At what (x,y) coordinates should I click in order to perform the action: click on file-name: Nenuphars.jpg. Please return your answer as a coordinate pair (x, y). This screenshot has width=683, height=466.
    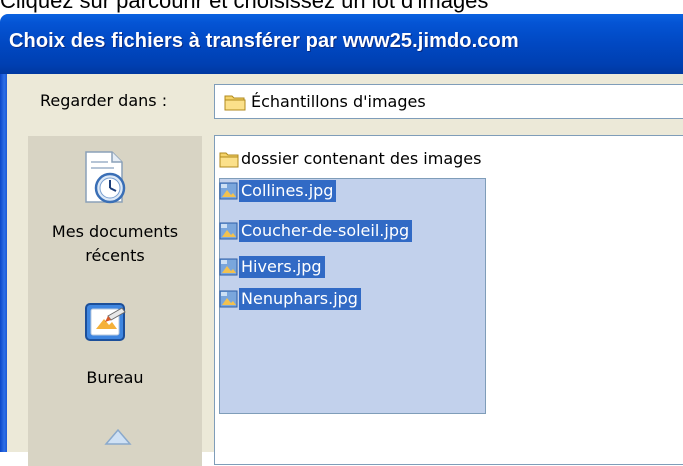
    Looking at the image, I should click on (300, 299).